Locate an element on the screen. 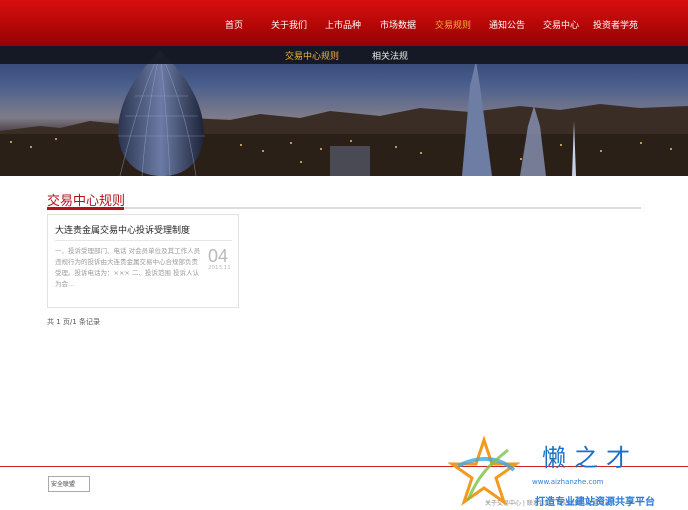 This screenshot has width=688, height=510. security-alliance-badge: 安全联盟 is located at coordinates (69, 484).